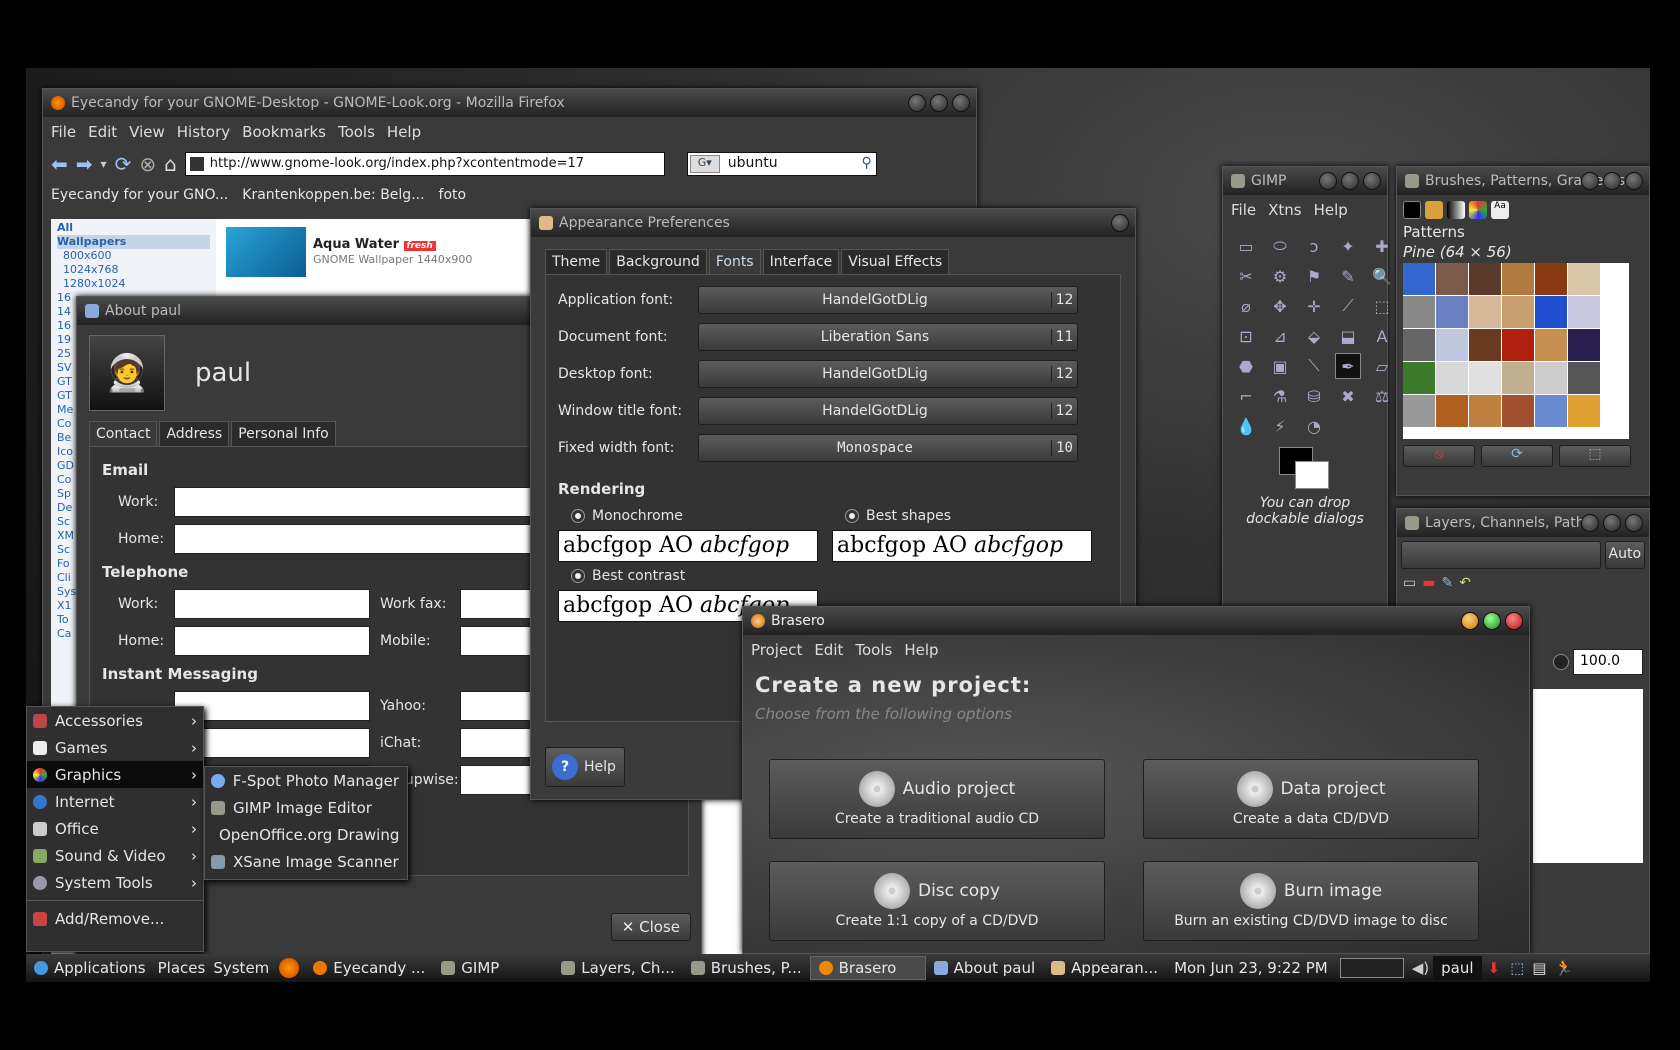  I want to click on opacity-field: 100.0, so click(1608, 662).